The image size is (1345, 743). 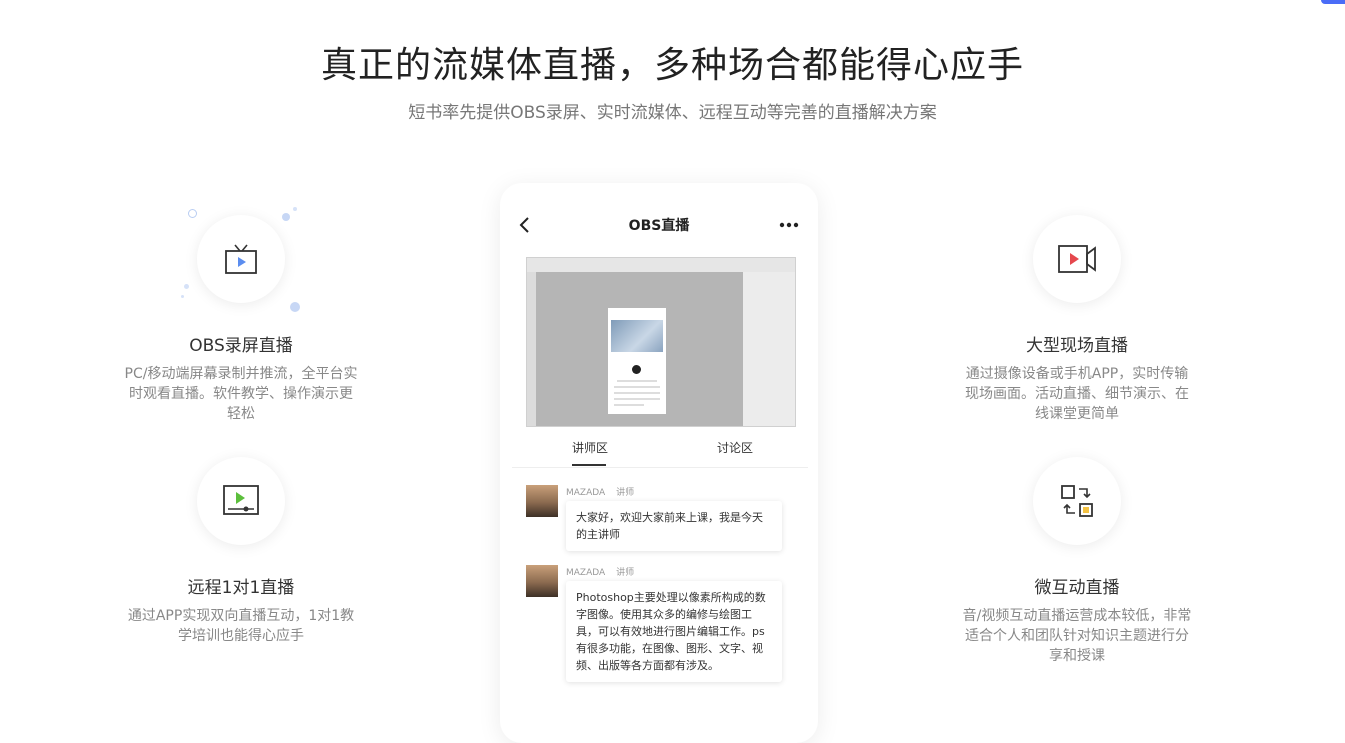 I want to click on tab-bar: 讲师区 讨论区, so click(x=660, y=452).